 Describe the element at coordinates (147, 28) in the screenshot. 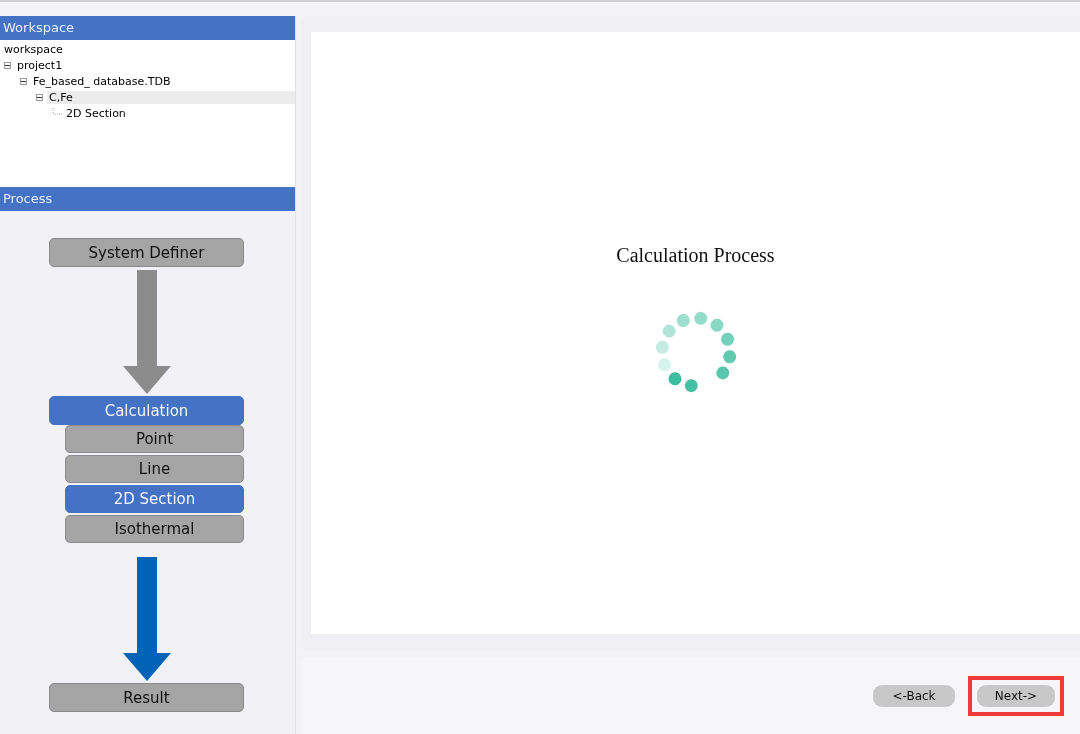

I see `panel-header: Workspace` at that location.